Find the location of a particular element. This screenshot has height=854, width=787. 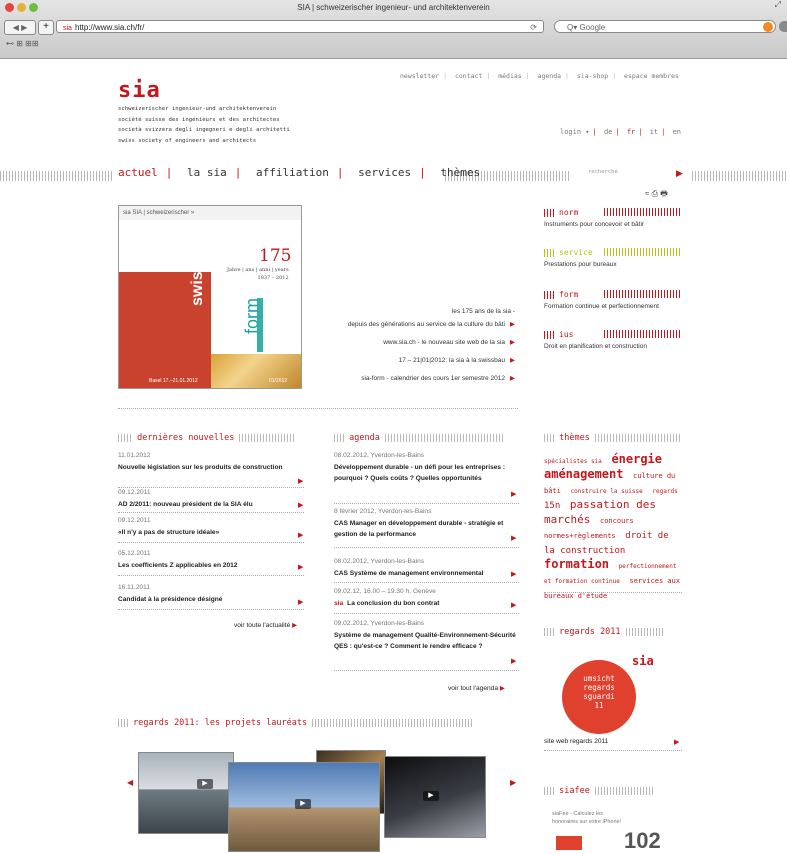

news-title: Les coefficients Z applicables en 2012 is located at coordinates (211, 565).